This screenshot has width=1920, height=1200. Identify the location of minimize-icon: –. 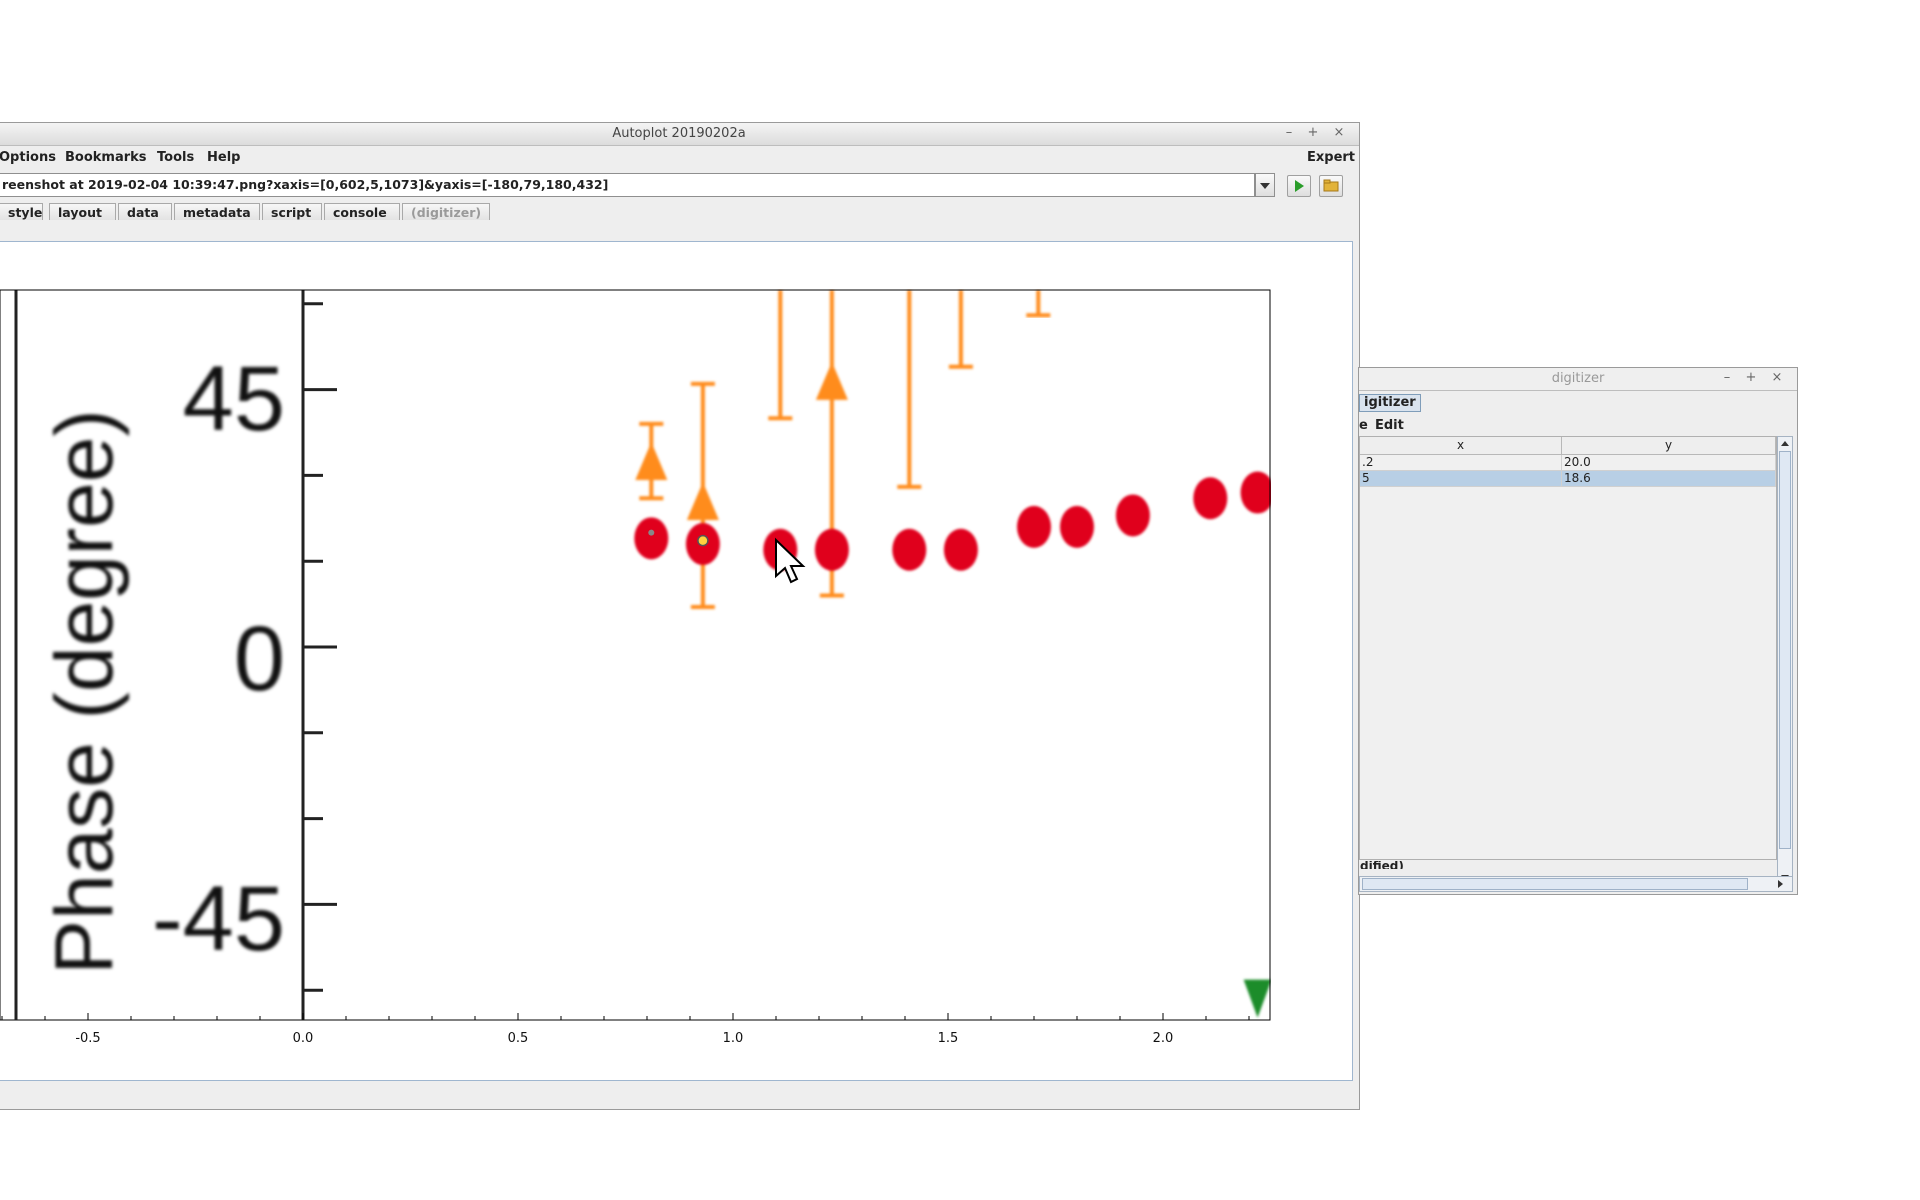
(1289, 132).